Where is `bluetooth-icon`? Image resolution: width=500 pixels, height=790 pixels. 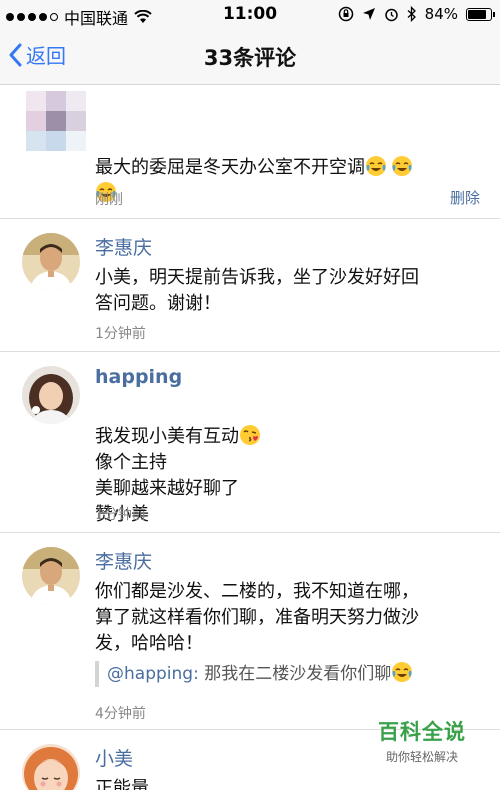
bluetooth-icon is located at coordinates (411, 14).